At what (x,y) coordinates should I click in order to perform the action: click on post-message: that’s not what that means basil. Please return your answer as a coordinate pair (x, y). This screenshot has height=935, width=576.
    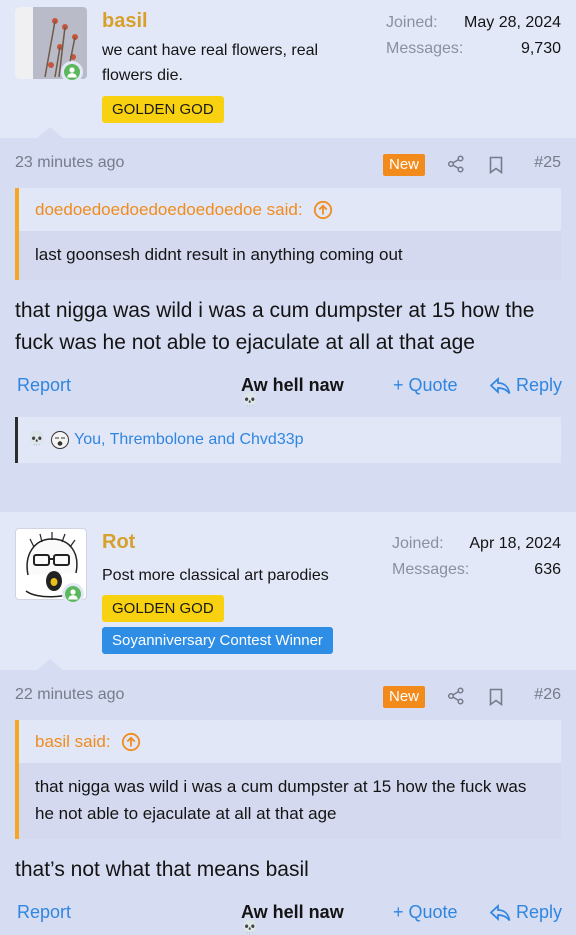
    Looking at the image, I should click on (162, 869).